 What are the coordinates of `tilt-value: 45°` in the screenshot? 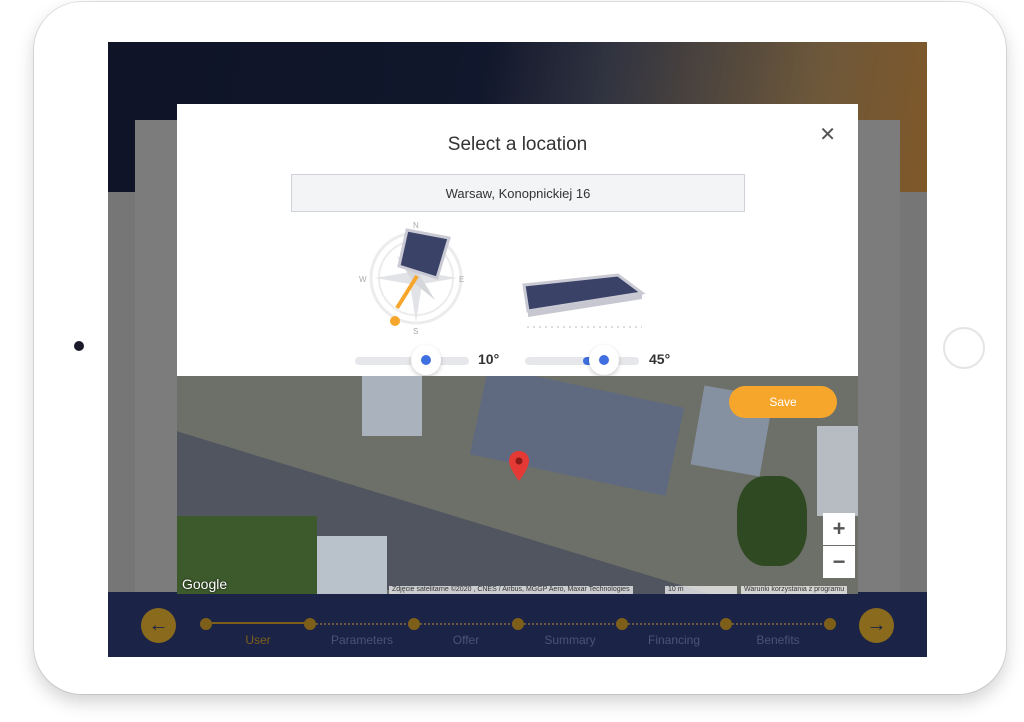 It's located at (660, 359).